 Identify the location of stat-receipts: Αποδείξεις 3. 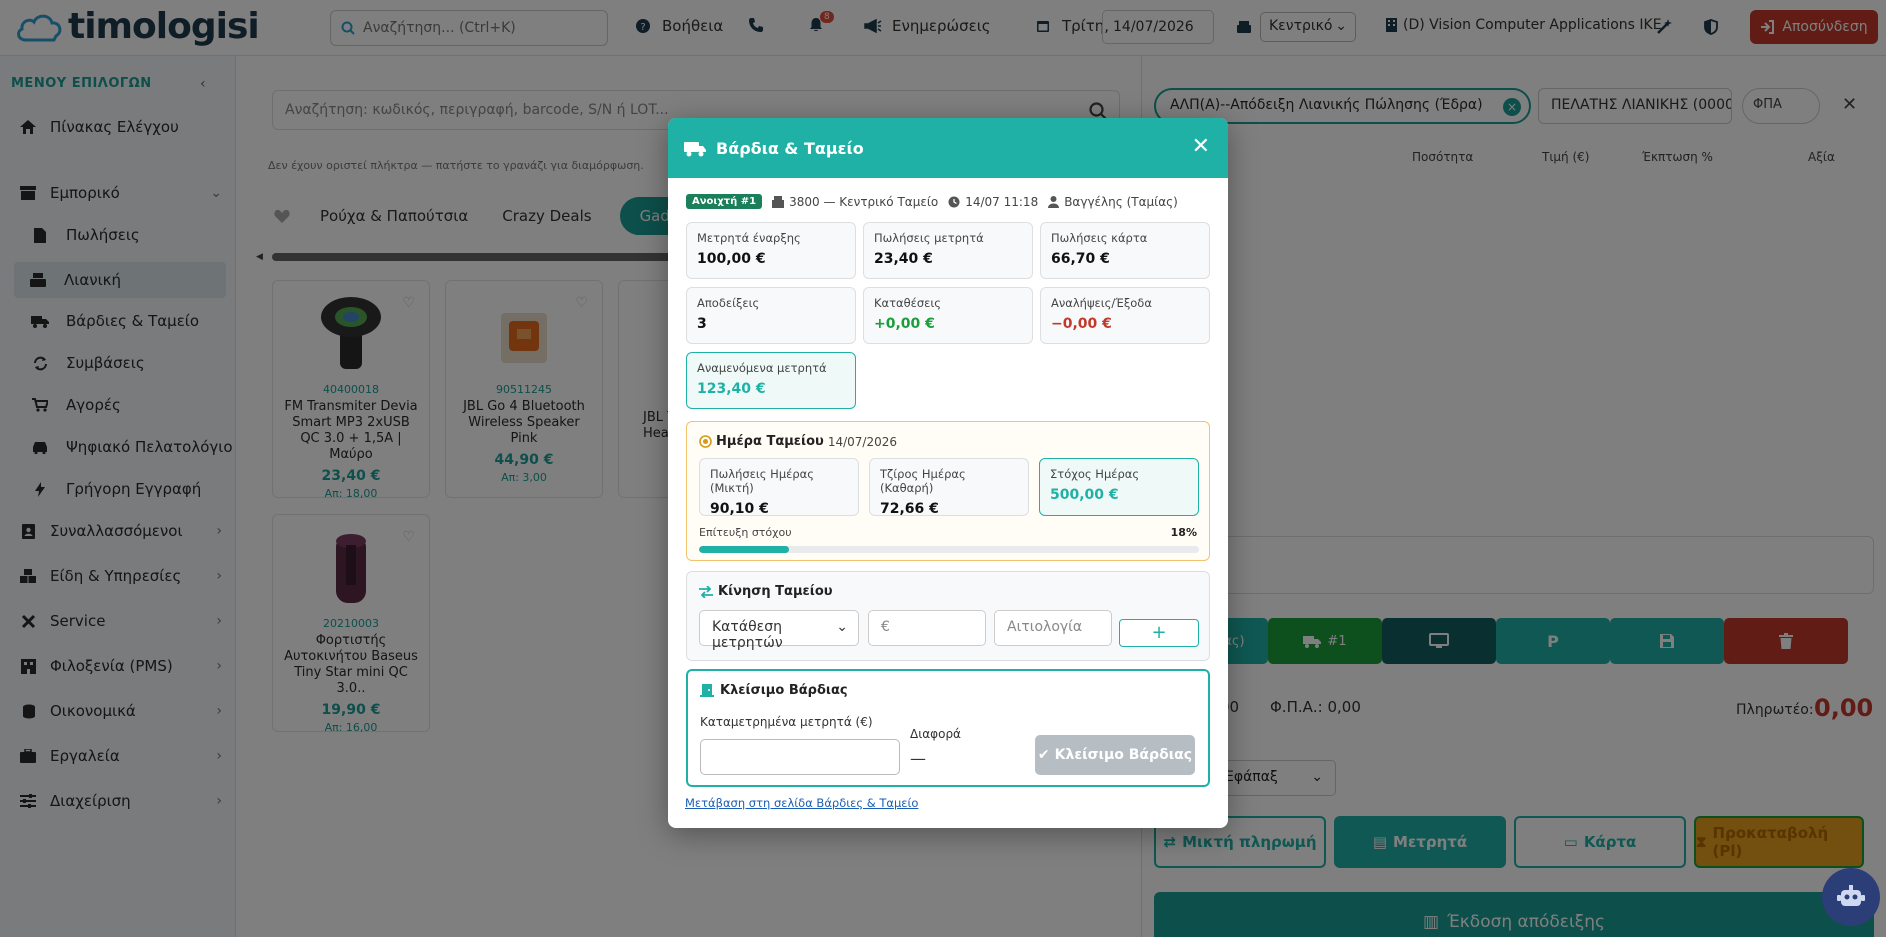
(771, 315).